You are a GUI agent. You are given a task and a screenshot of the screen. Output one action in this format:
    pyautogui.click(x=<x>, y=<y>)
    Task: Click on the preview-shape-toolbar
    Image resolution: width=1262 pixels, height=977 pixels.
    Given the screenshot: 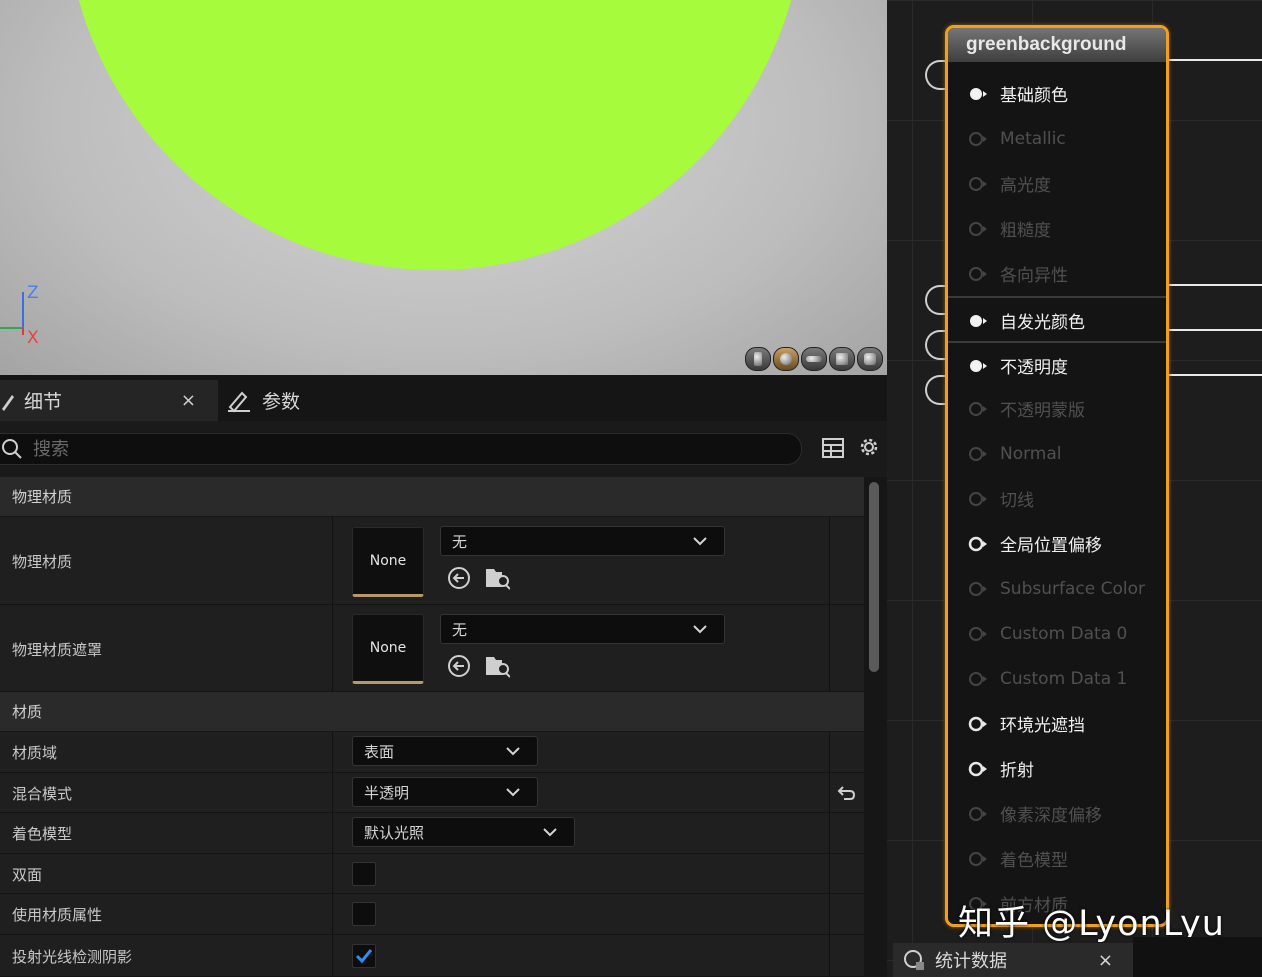 What is the action you would take?
    pyautogui.click(x=814, y=359)
    